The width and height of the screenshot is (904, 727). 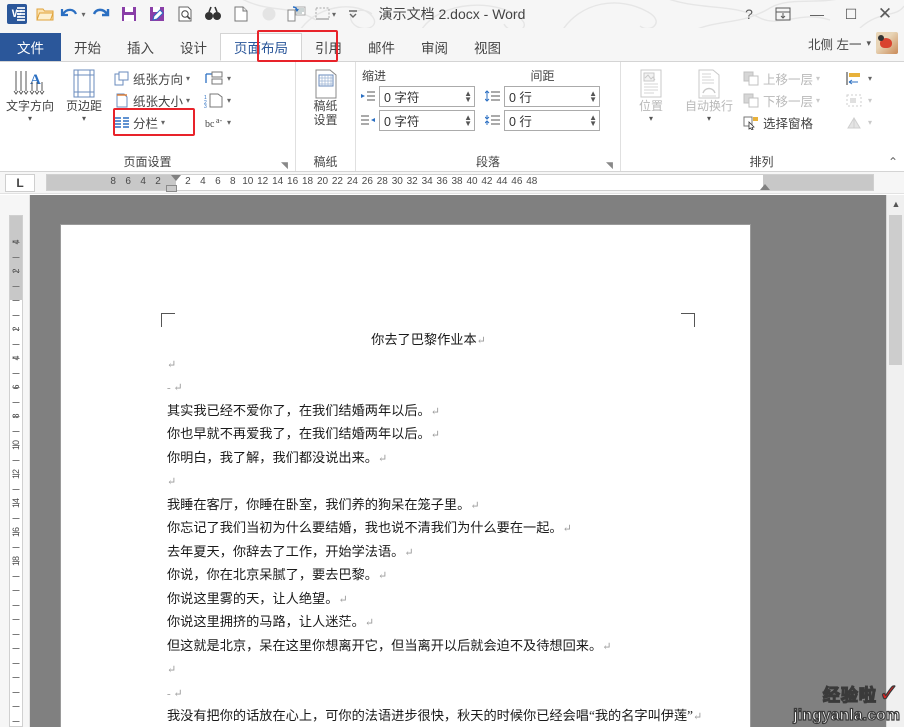 I want to click on align-objects-button: ▾, so click(x=863, y=78).